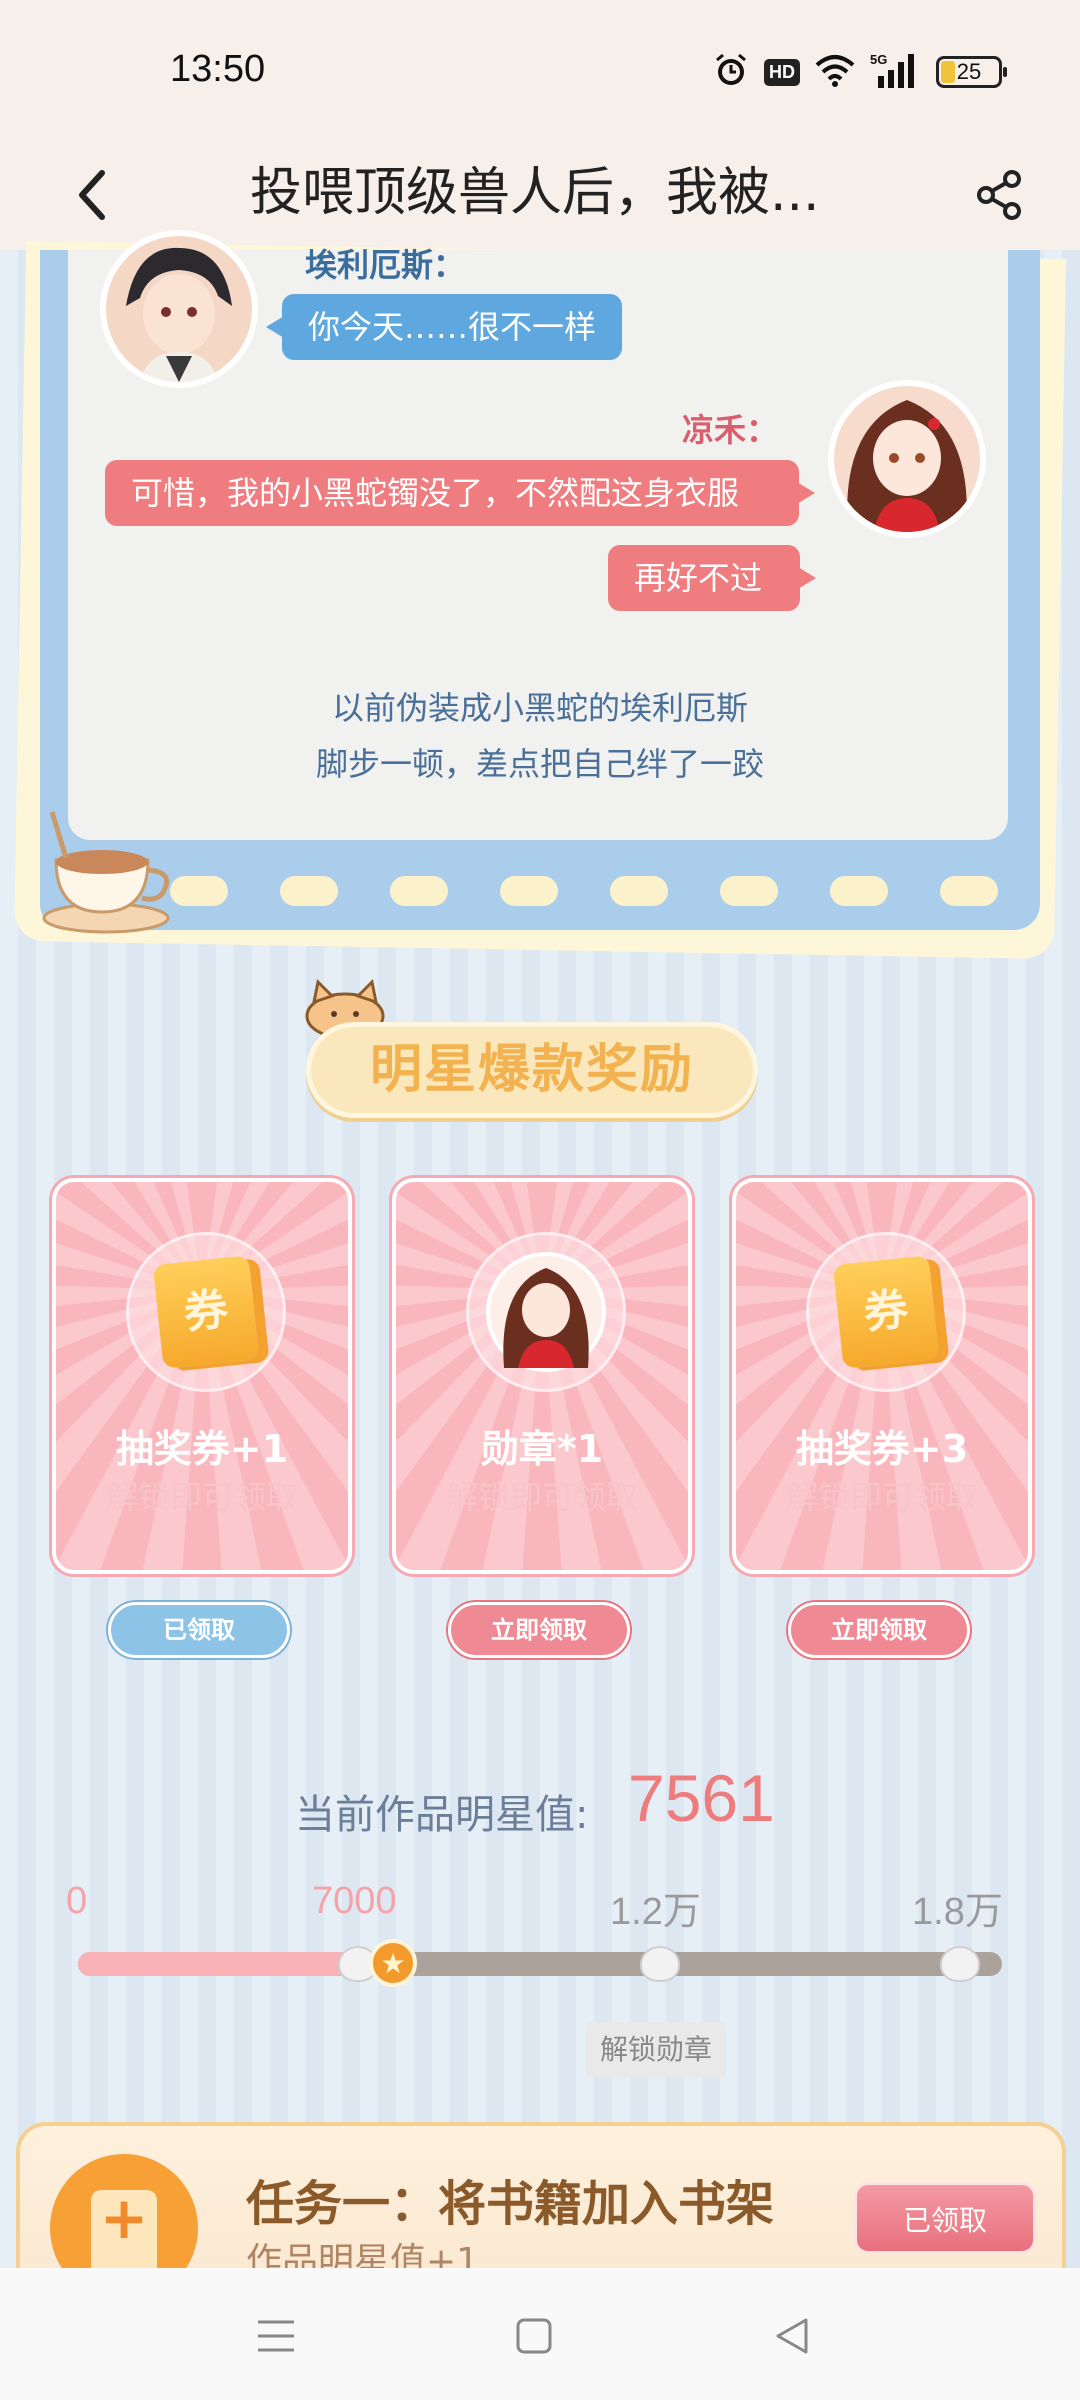 The width and height of the screenshot is (1080, 2400). What do you see at coordinates (539, 764) in the screenshot?
I see `narration-line: 脚步一顿，差点把自己绊了一跤` at bounding box center [539, 764].